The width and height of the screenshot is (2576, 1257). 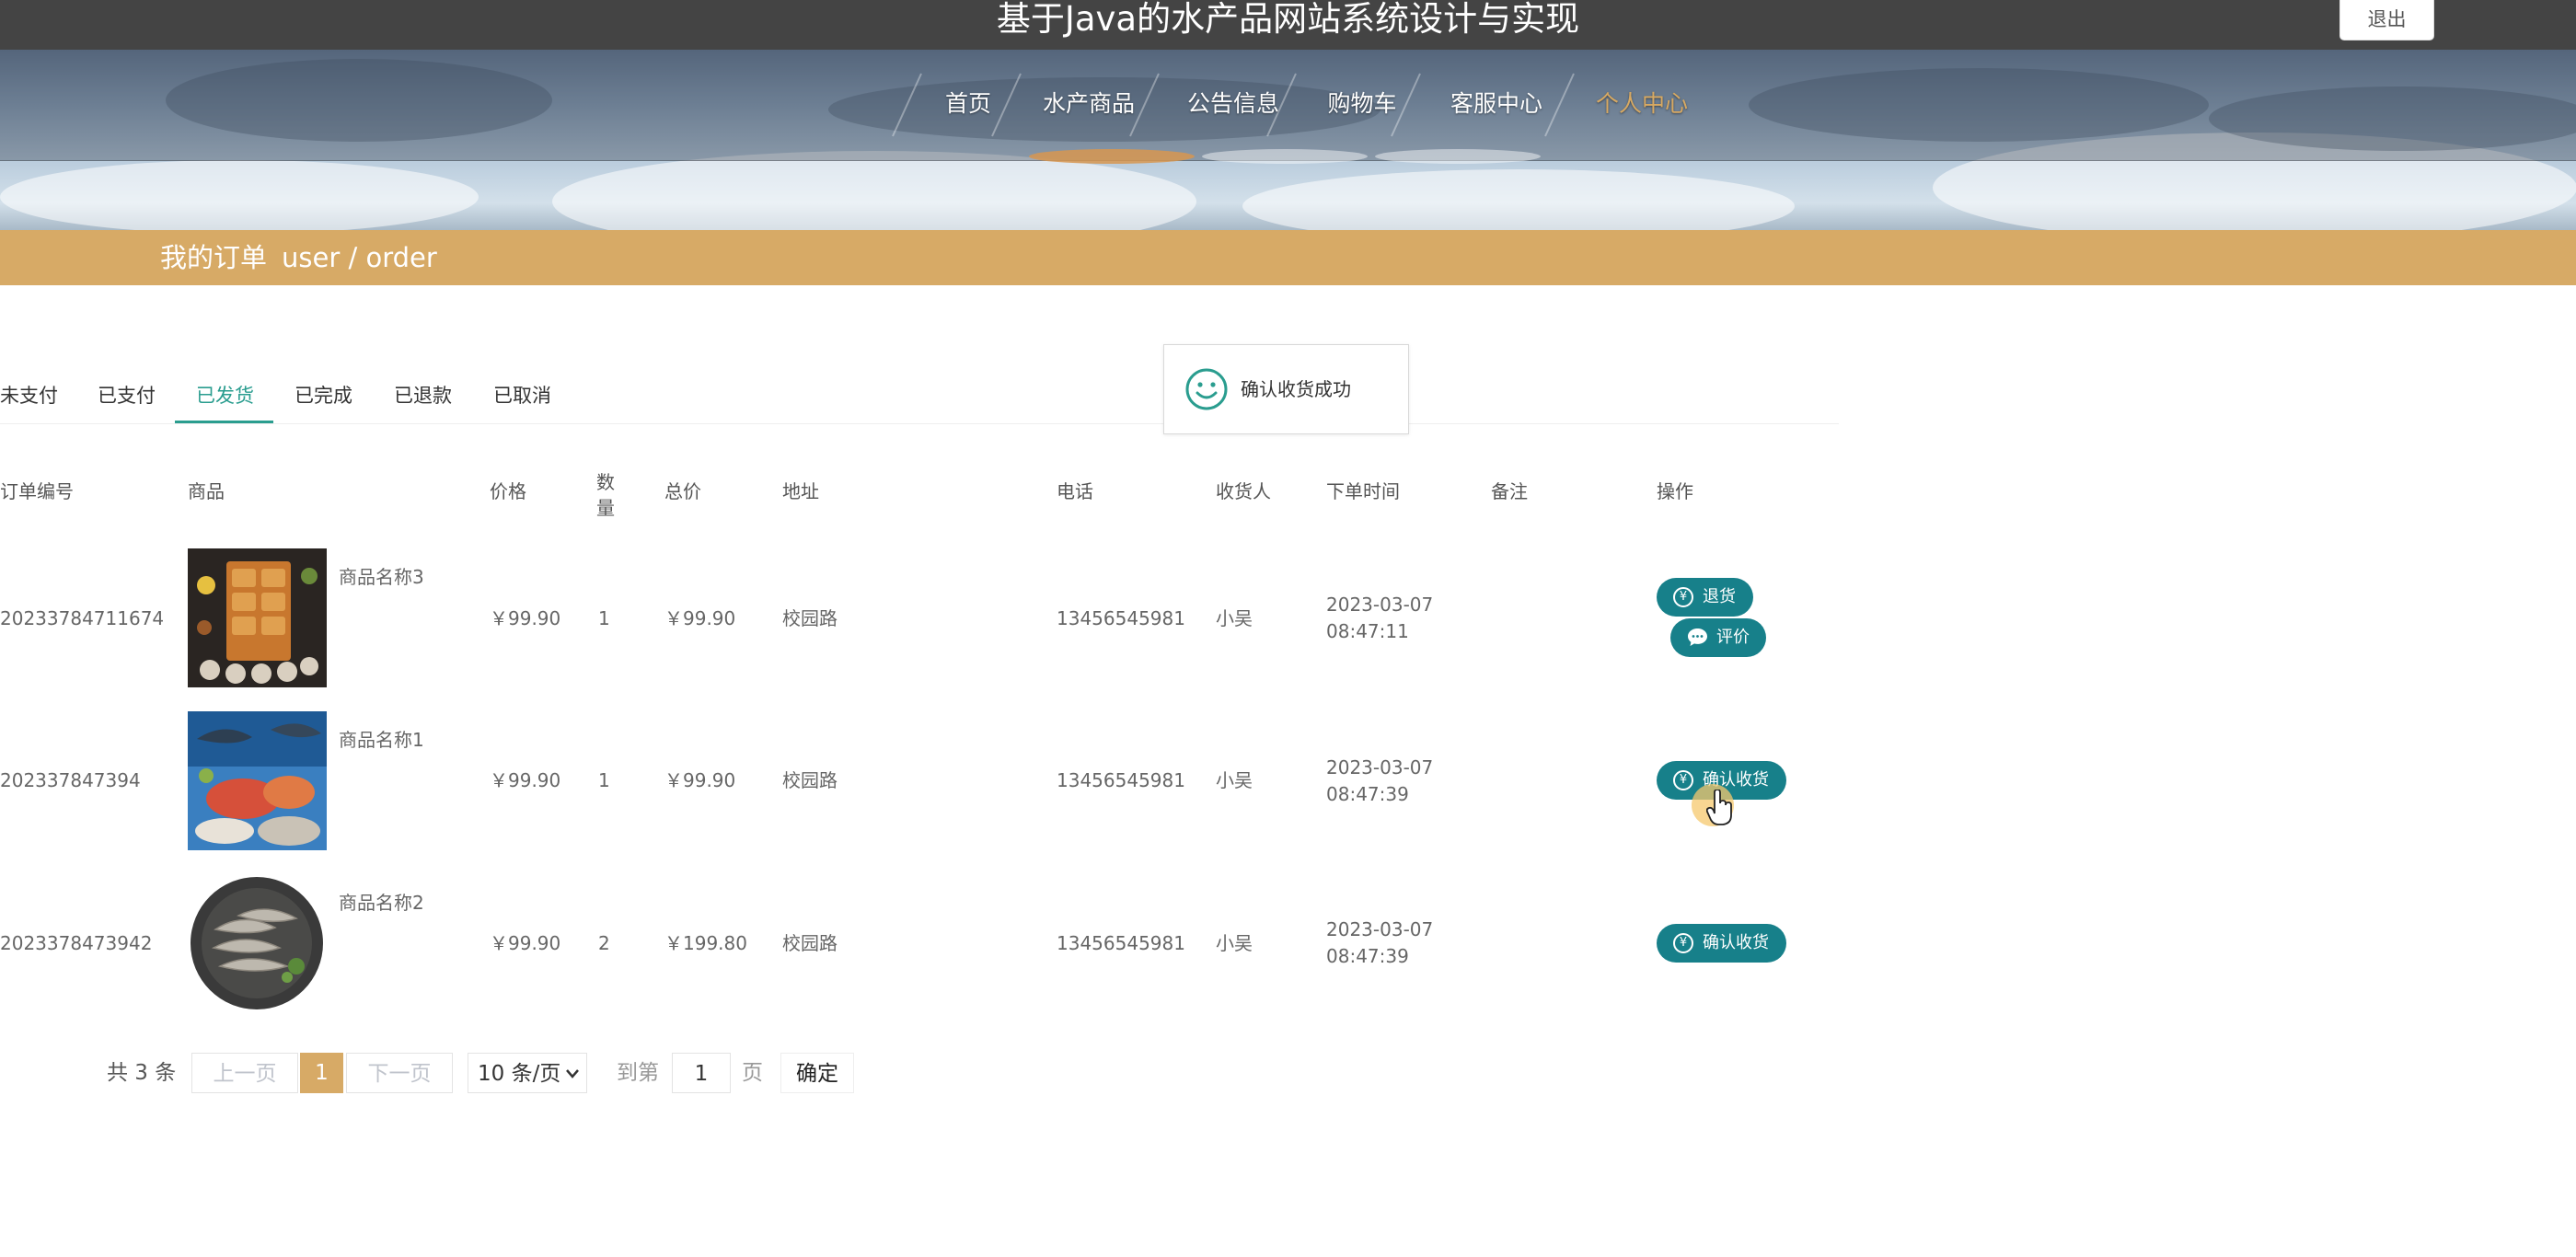 What do you see at coordinates (919, 397) in the screenshot?
I see `order-status-tabs: 未支付 已支付 已发货 已完成 已退款 已取消` at bounding box center [919, 397].